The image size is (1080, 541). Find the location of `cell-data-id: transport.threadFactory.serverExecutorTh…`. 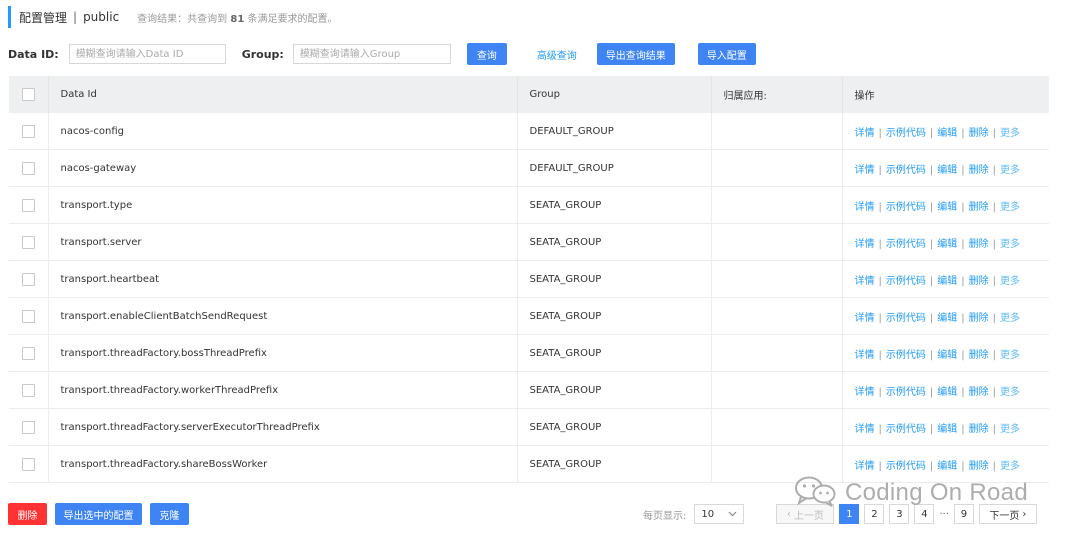

cell-data-id: transport.threadFactory.serverExecutorTh… is located at coordinates (283, 427).